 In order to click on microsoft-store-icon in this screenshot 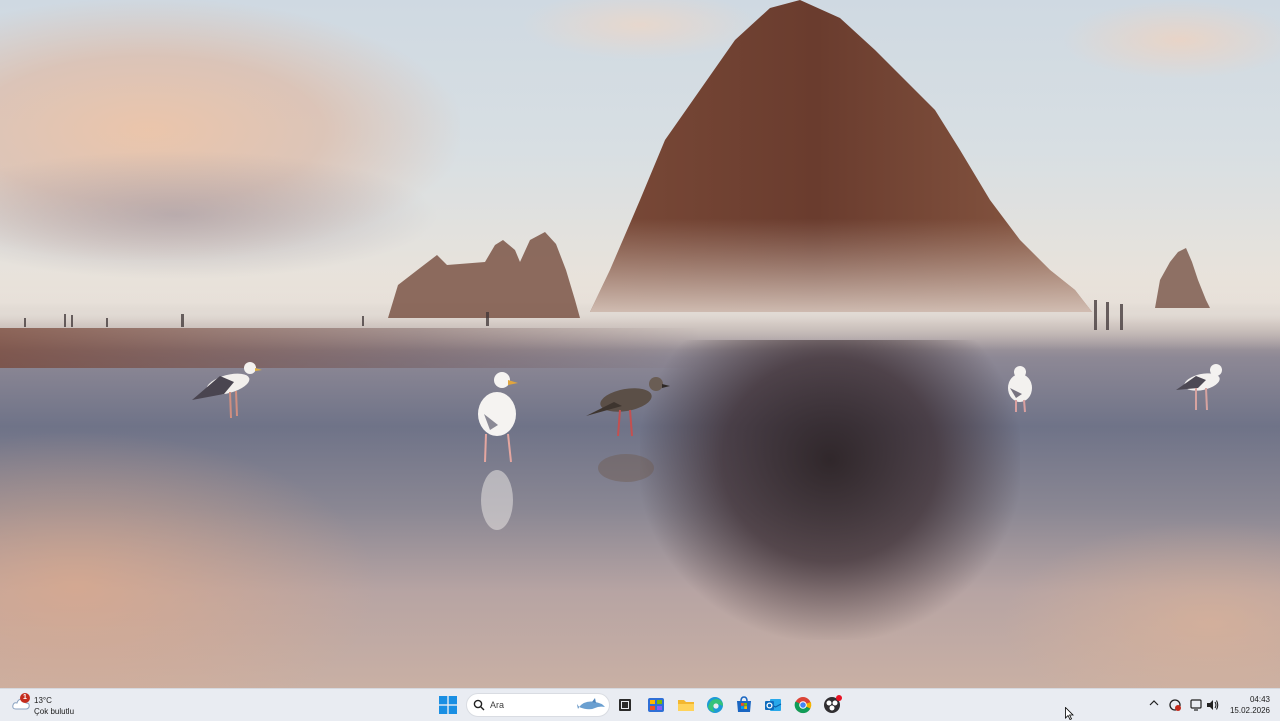, I will do `click(744, 705)`.